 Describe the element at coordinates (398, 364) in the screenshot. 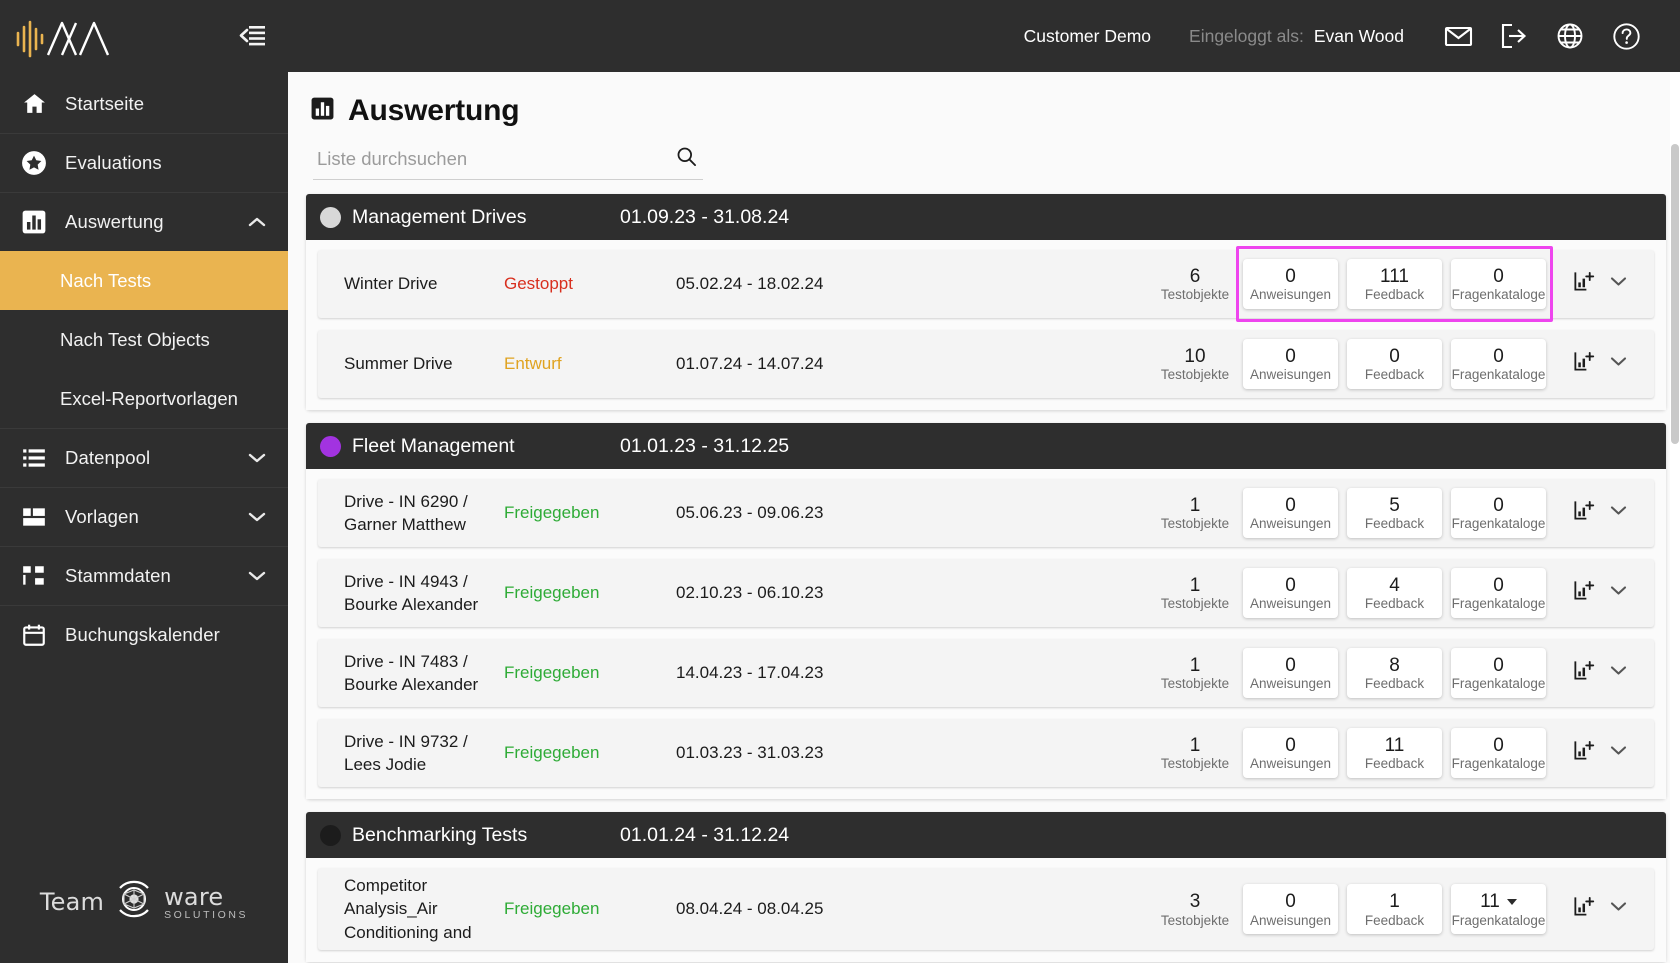

I see `row-name: Summer Drive` at that location.